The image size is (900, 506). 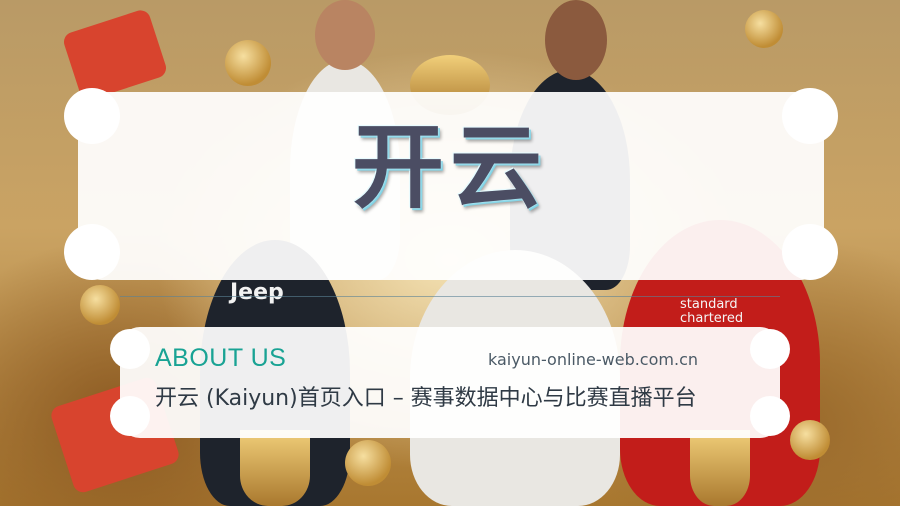 What do you see at coordinates (345, 35) in the screenshot?
I see `player-left-head` at bounding box center [345, 35].